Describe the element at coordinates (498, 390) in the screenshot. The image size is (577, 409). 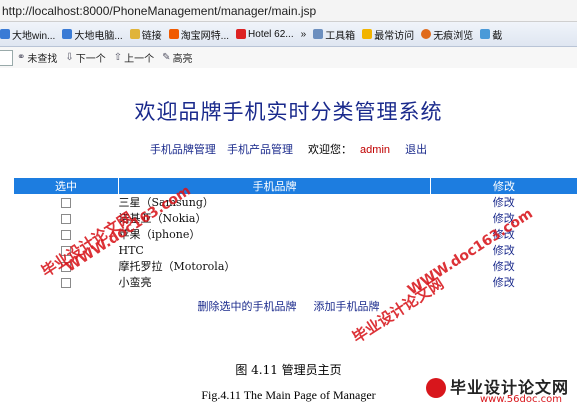
I see `site-logo: 毕业设计论文网 www.56doc.com` at that location.